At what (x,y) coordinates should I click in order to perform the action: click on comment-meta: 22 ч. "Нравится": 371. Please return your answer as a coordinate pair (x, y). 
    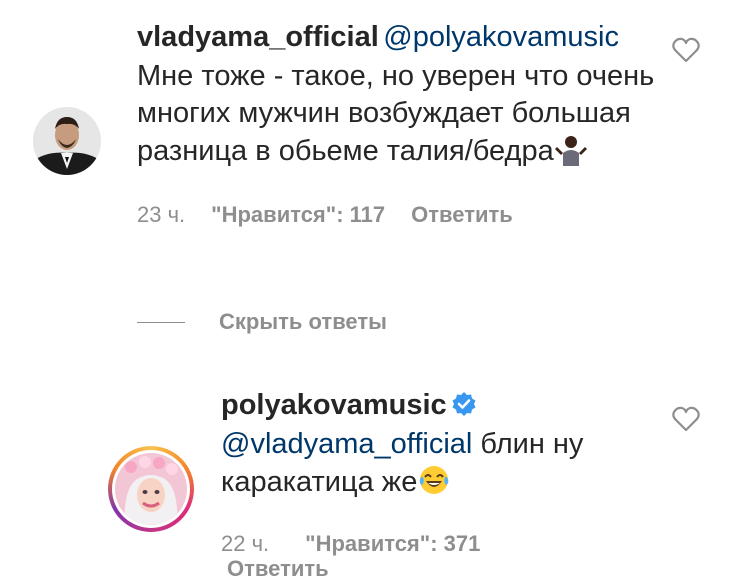
    Looking at the image, I should click on (441, 544).